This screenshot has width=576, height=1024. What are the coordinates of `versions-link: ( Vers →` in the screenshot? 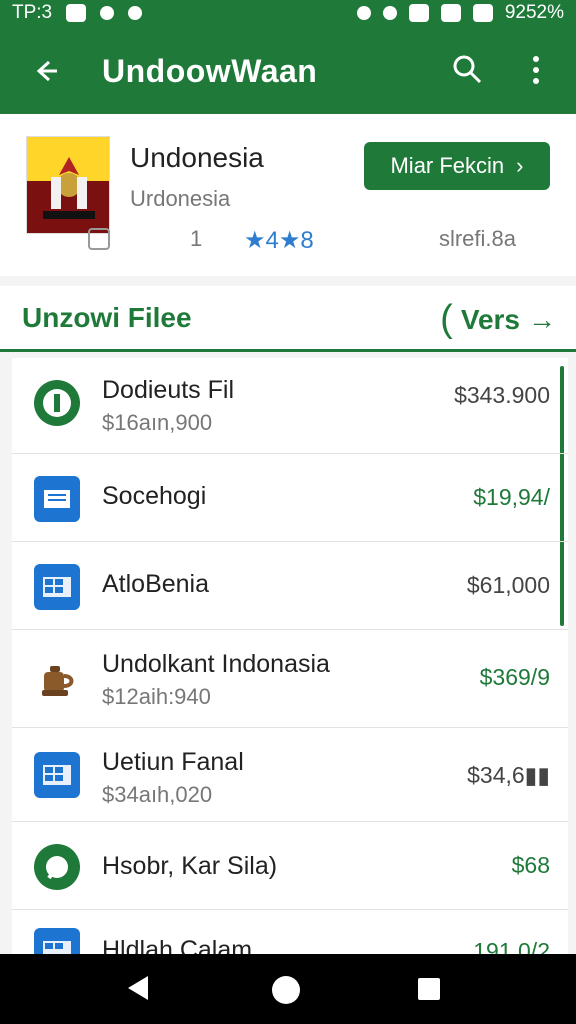 It's located at (498, 319).